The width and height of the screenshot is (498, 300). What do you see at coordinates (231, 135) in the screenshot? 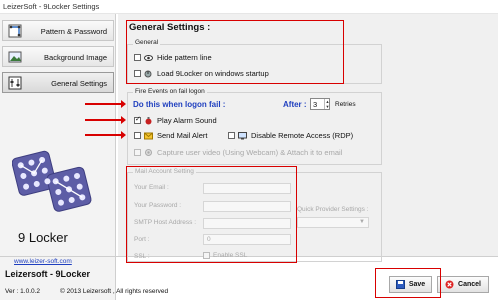
I see `disable-remote-checkbox` at bounding box center [231, 135].